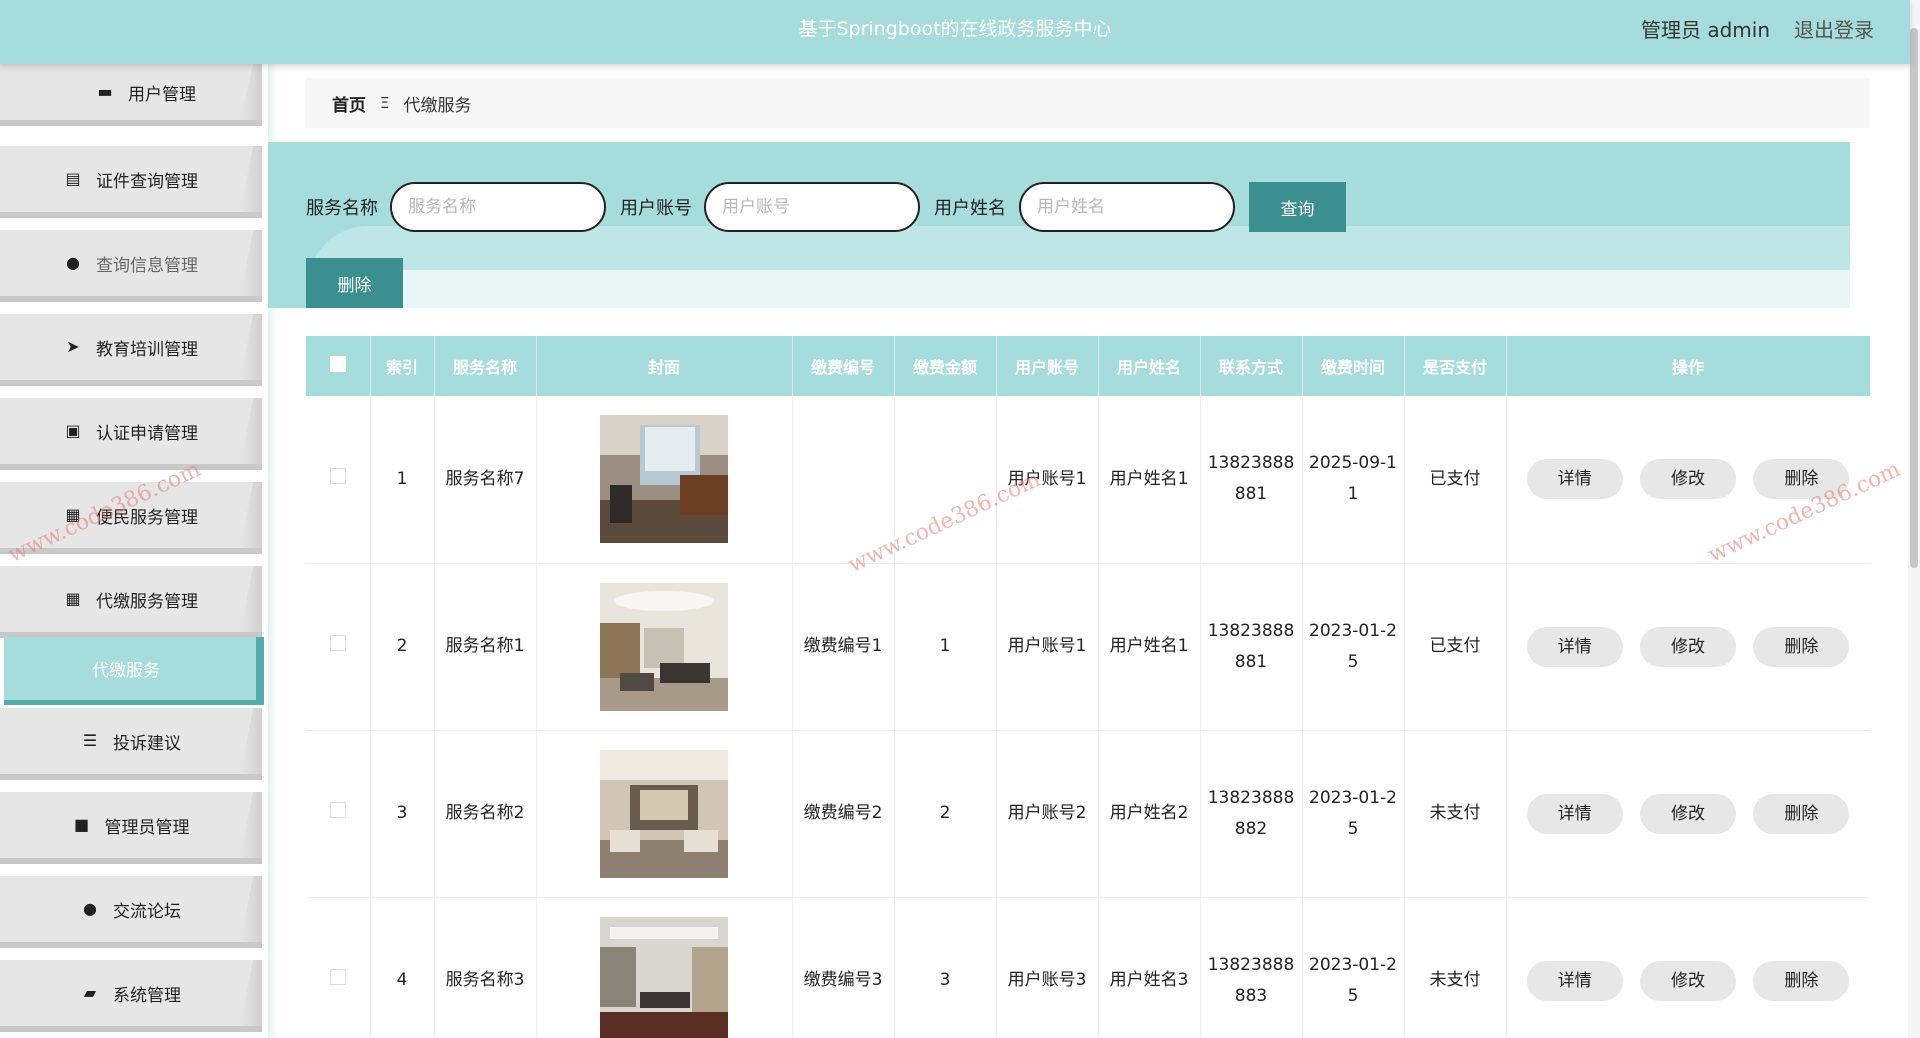 The width and height of the screenshot is (1920, 1038). Describe the element at coordinates (656, 208) in the screenshot. I see `user-account-label: 用户账号` at that location.